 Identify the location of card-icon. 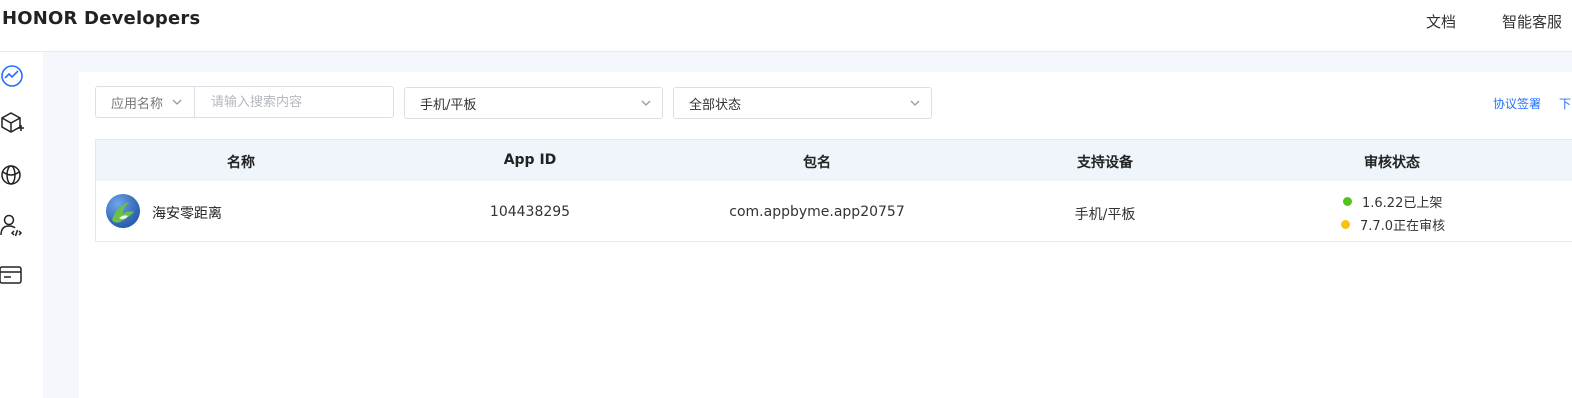
(12, 275).